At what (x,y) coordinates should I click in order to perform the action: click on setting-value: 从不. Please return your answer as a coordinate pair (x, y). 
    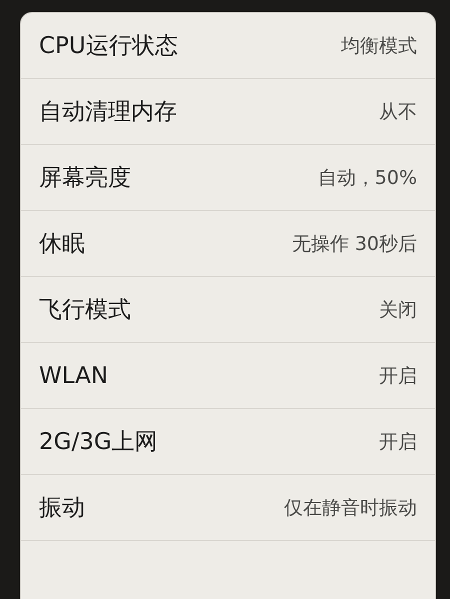
    Looking at the image, I should click on (398, 112).